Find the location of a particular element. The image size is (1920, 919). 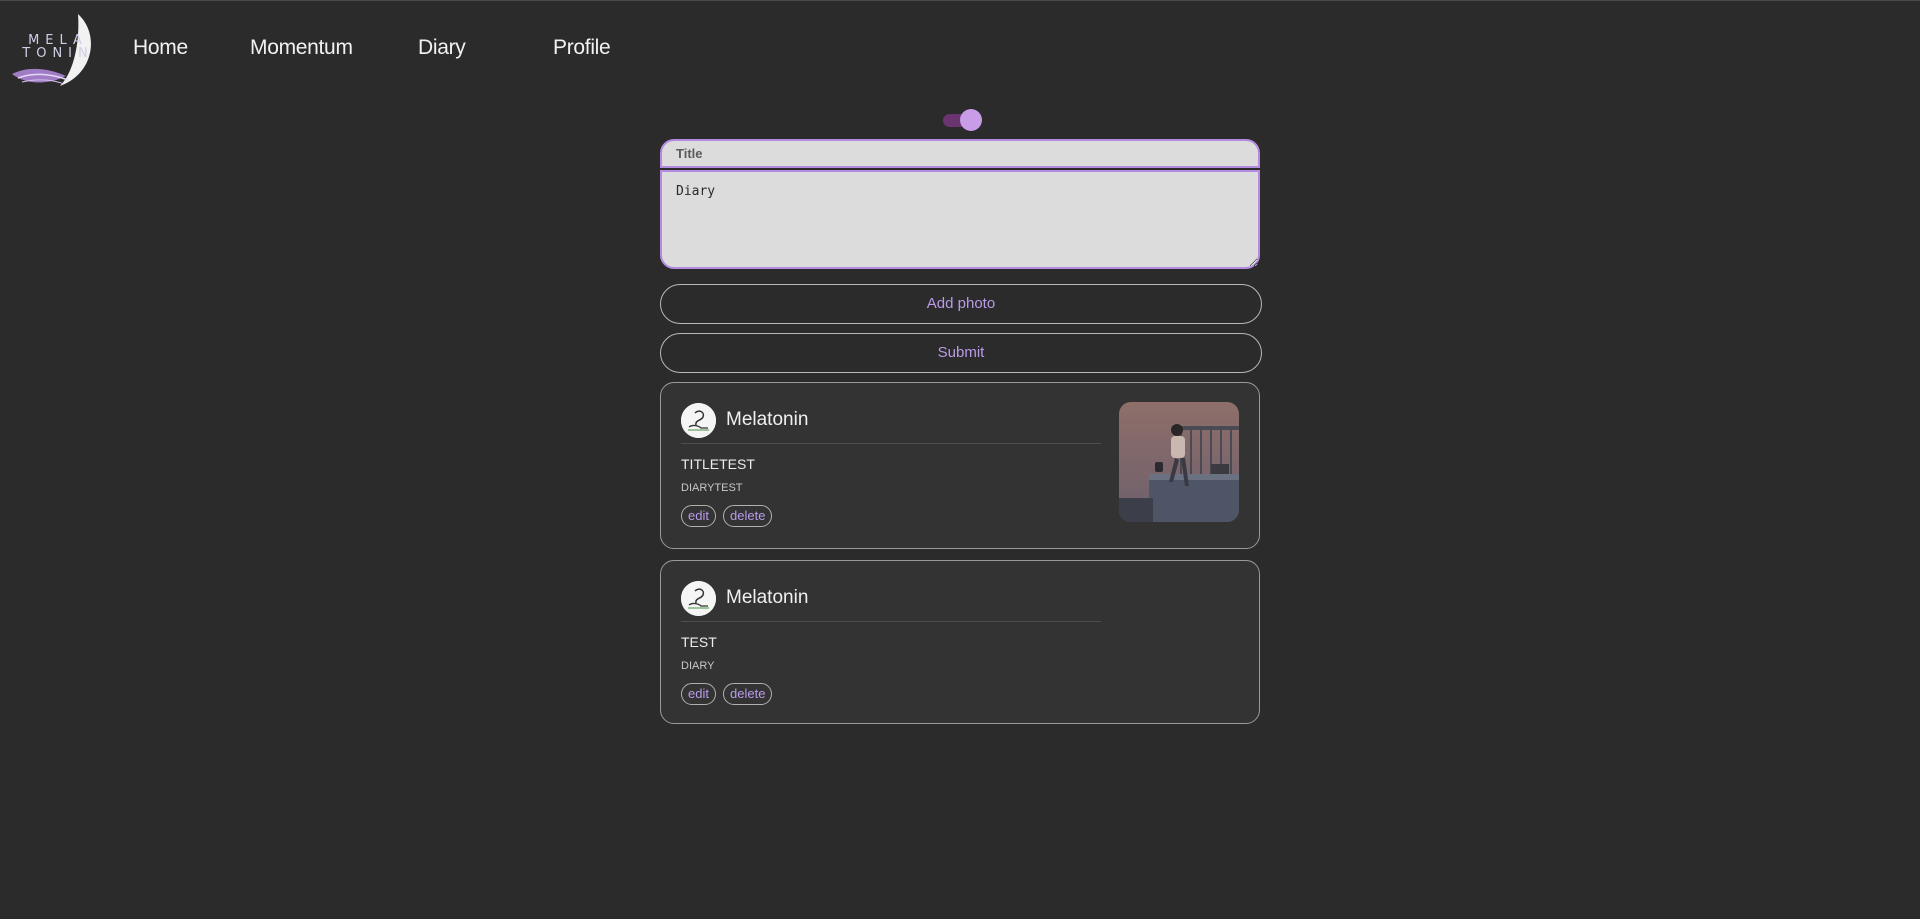

theme-toggle is located at coordinates (961, 120).